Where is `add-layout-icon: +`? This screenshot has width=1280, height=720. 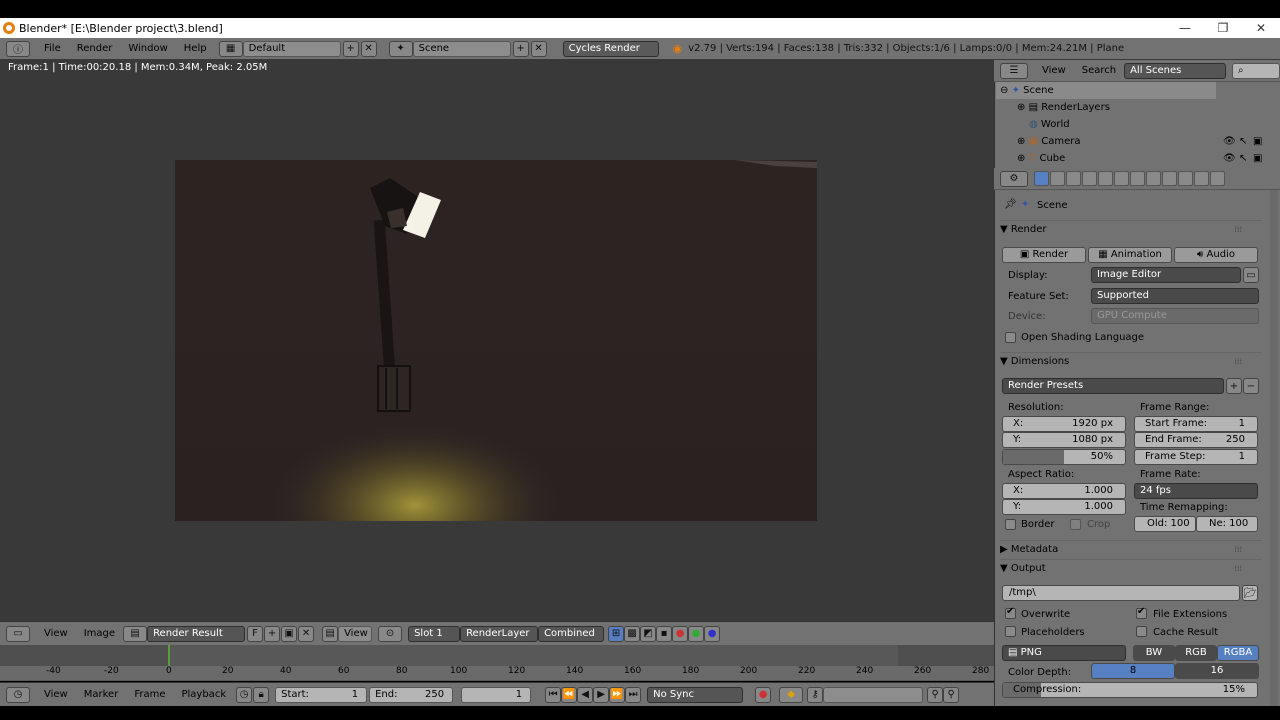 add-layout-icon: + is located at coordinates (350, 48).